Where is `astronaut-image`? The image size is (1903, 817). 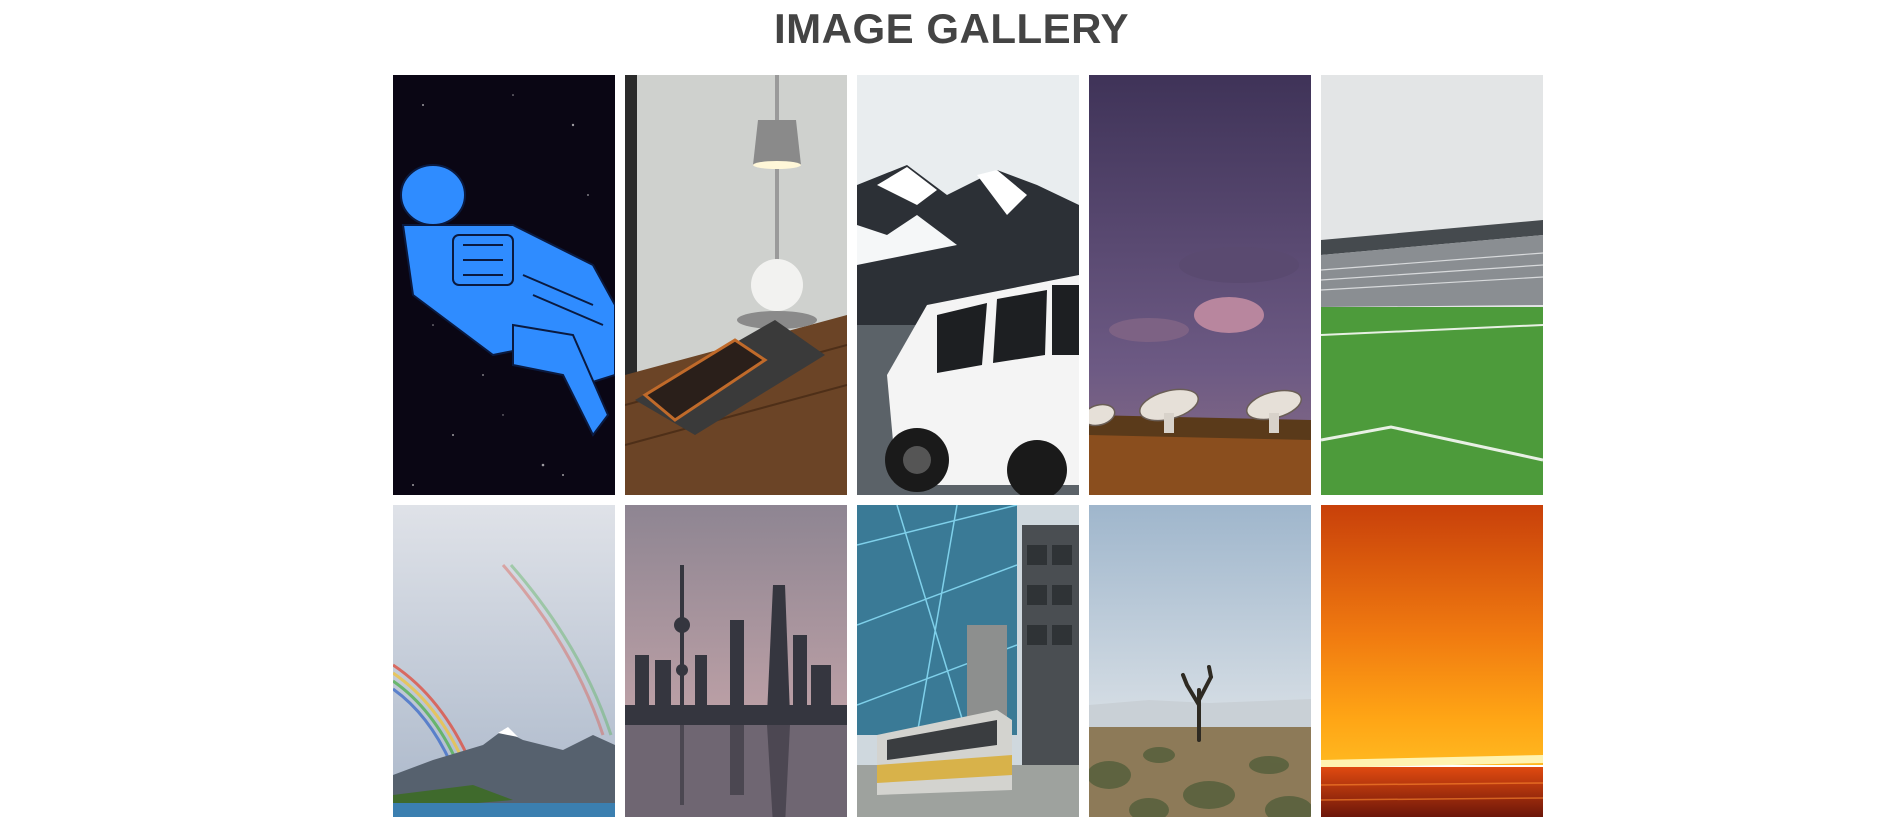
astronaut-image is located at coordinates (504, 285).